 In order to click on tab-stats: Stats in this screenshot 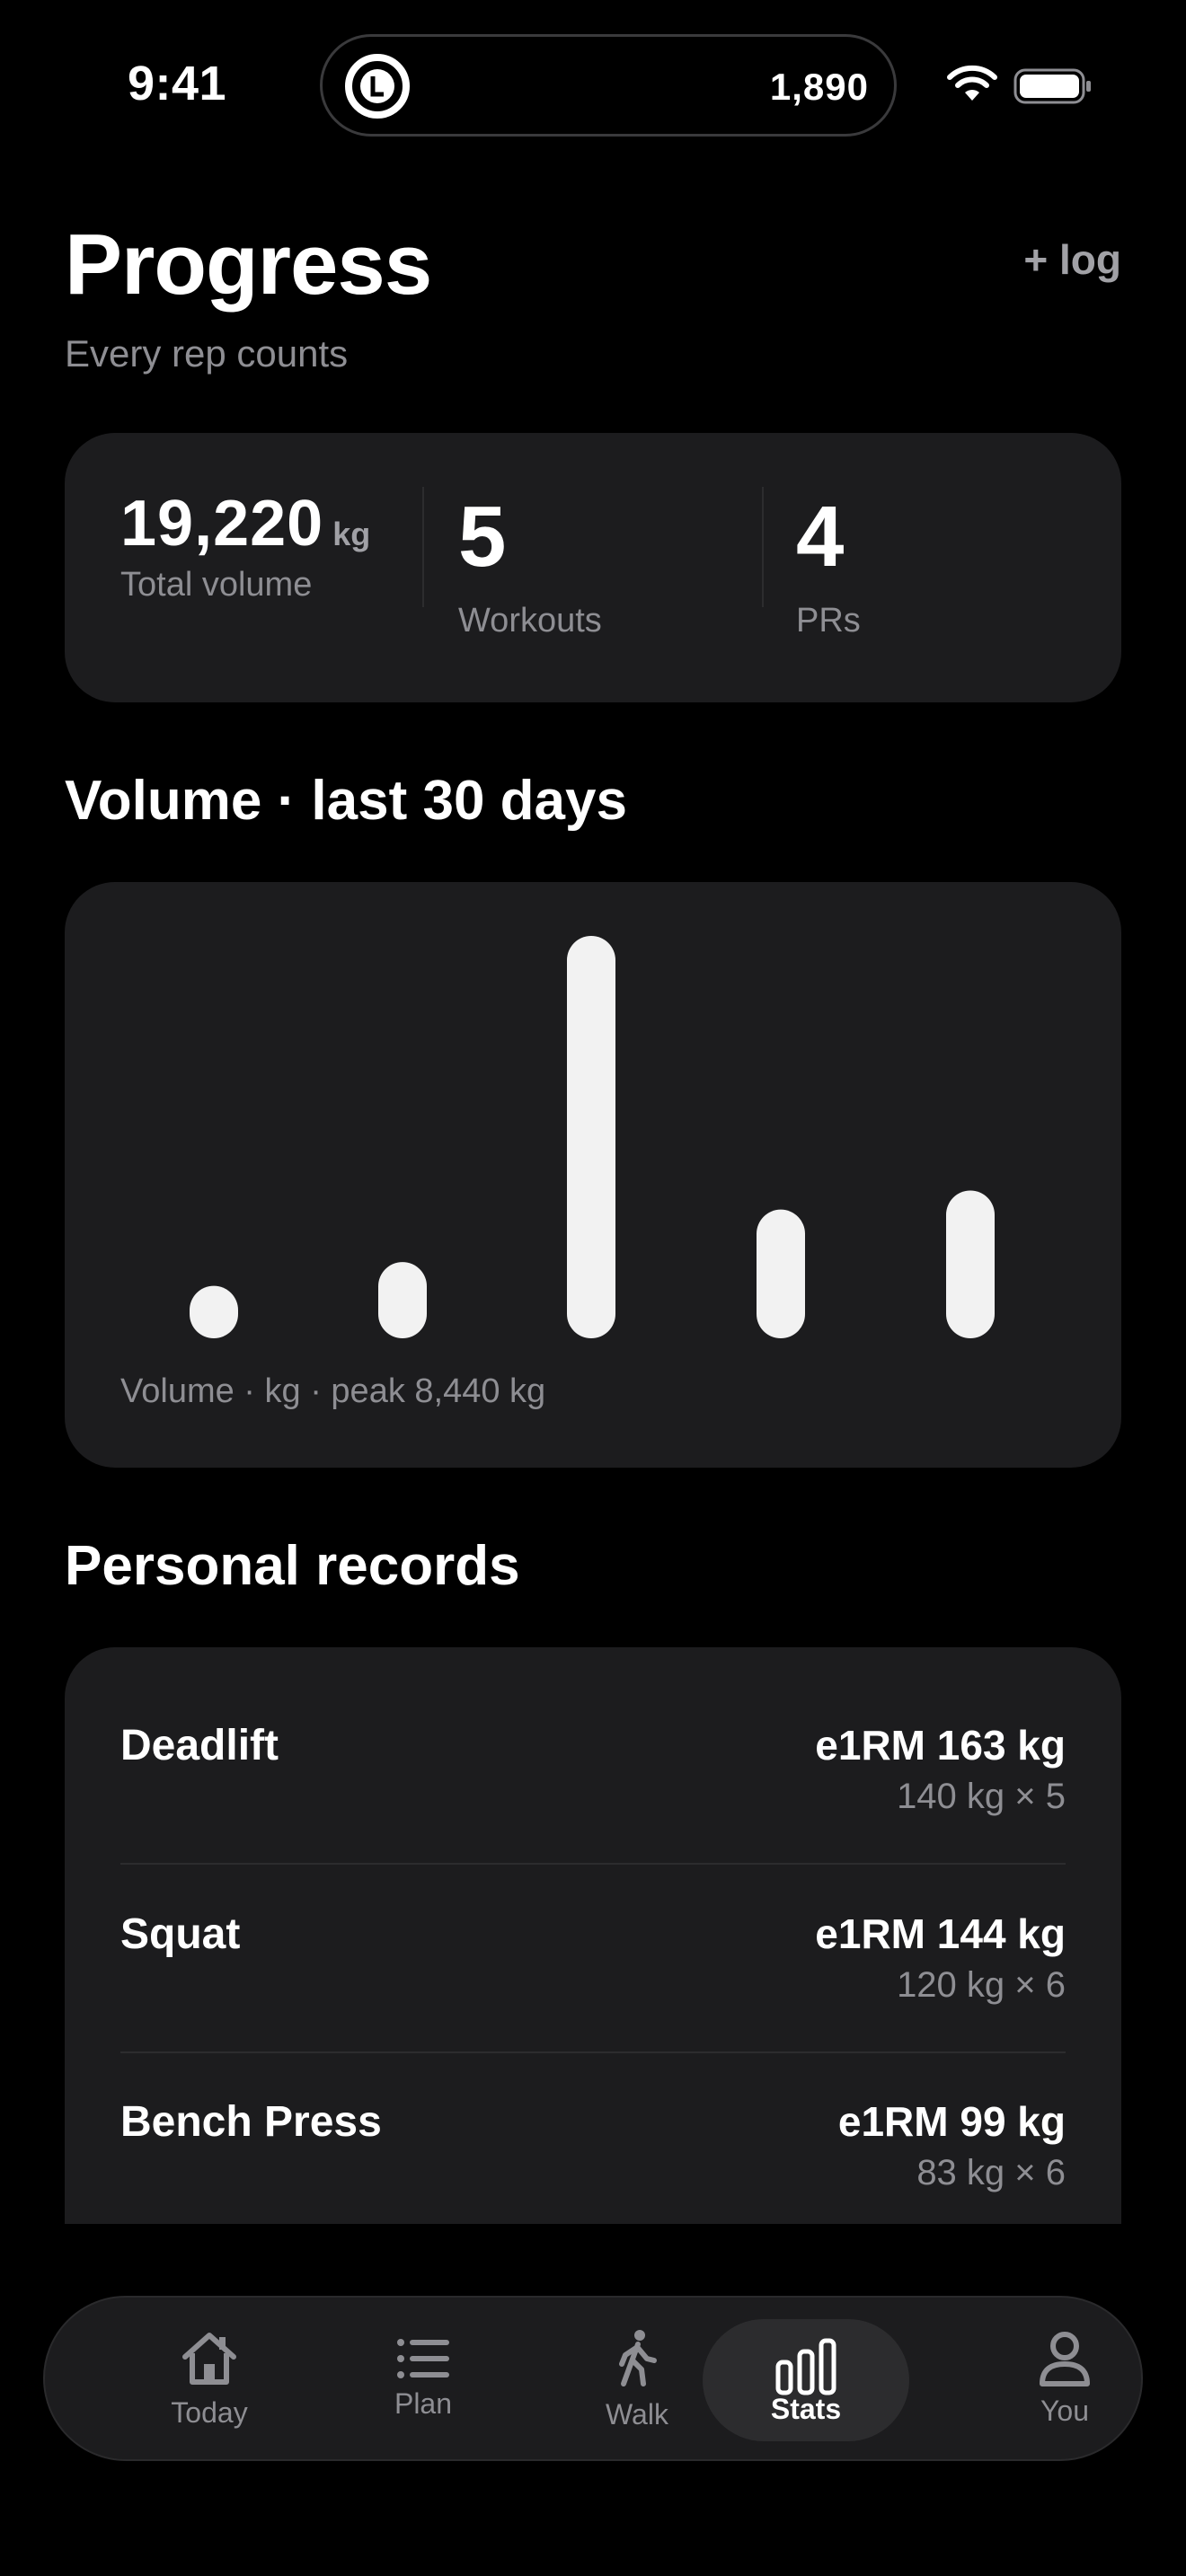, I will do `click(806, 2380)`.